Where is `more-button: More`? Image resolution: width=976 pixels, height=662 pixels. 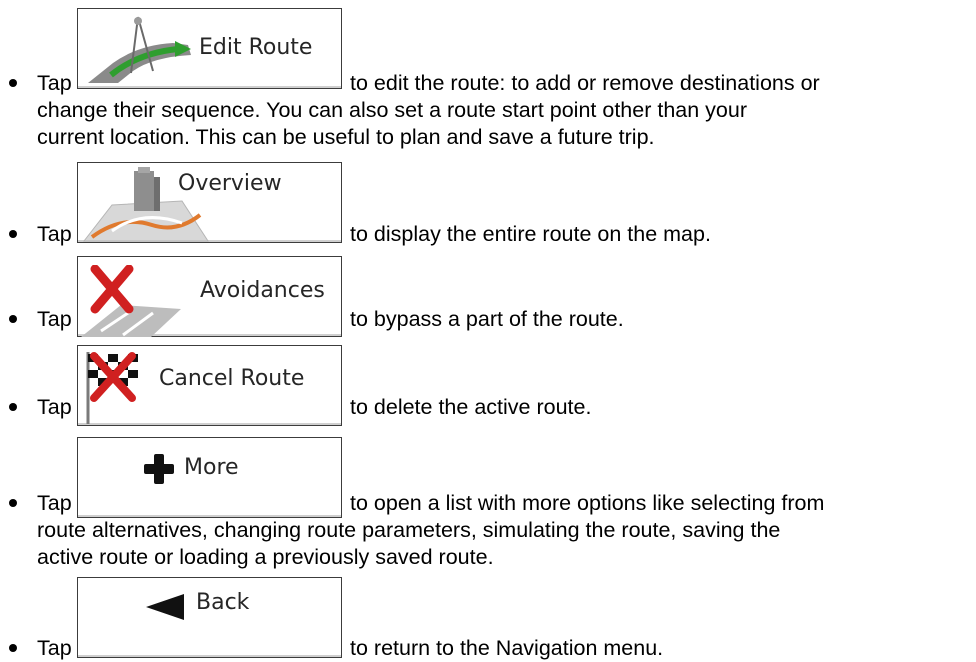 more-button: More is located at coordinates (209, 477).